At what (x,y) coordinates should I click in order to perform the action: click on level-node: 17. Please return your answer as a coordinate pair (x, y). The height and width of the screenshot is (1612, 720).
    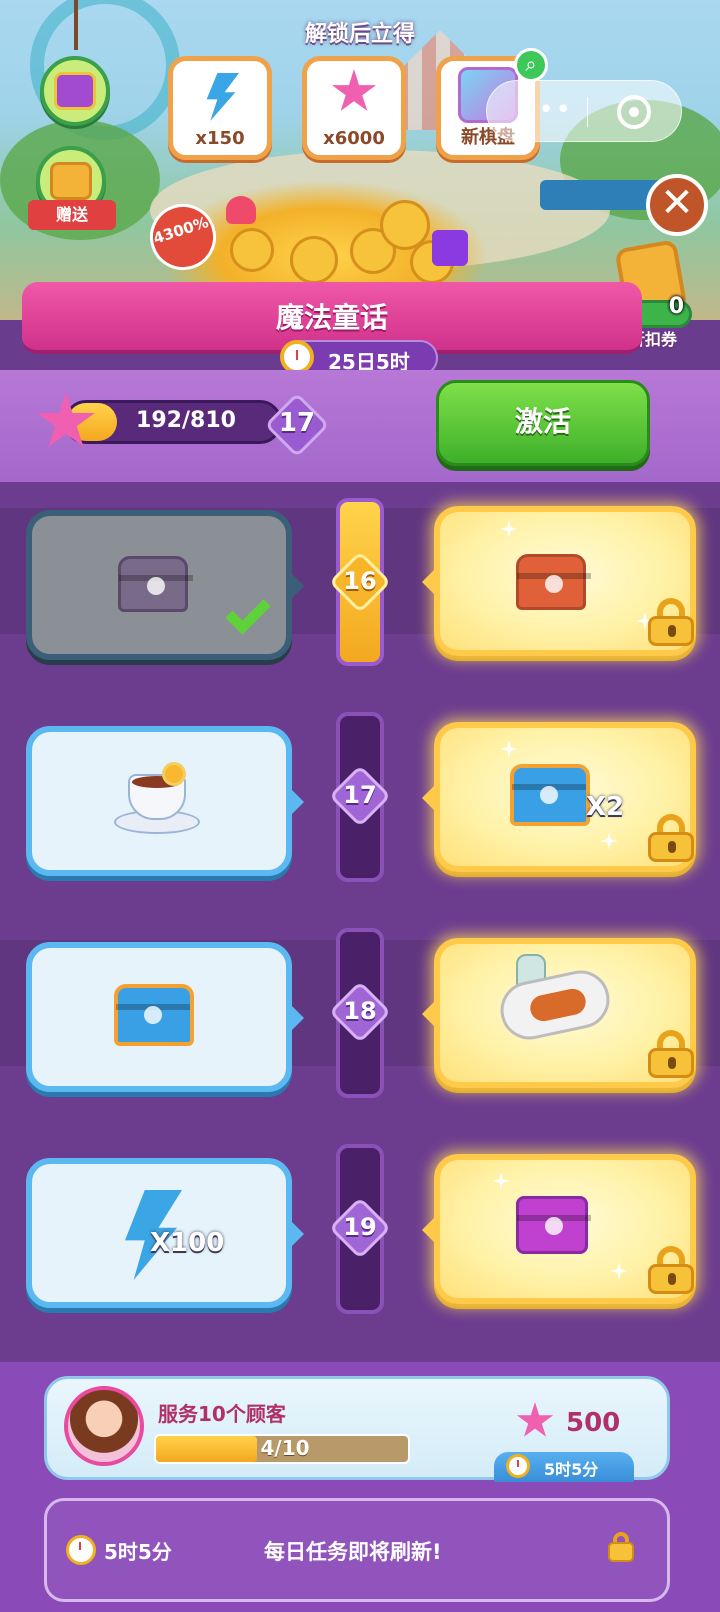
    Looking at the image, I should click on (360, 796).